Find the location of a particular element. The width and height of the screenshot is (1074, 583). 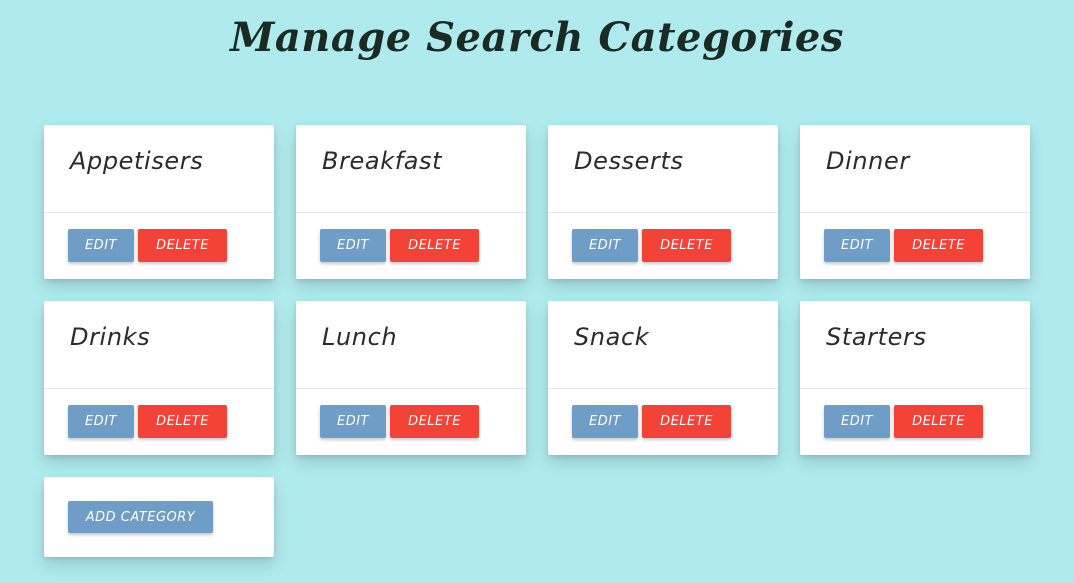

add-category-button: ADD CATEGORY is located at coordinates (140, 517).